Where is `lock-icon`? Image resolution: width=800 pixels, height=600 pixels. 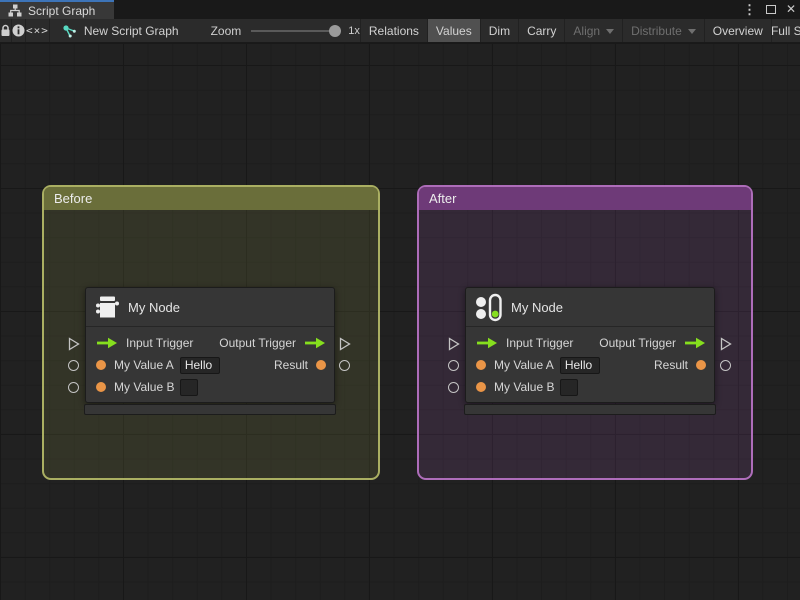
lock-icon is located at coordinates (5, 30).